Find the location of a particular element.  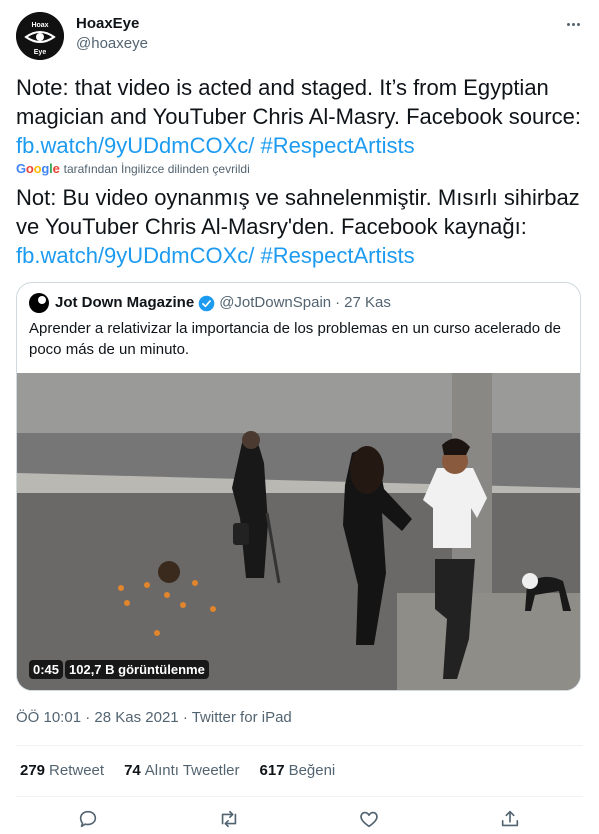

quoted-tweet-header: Jot Down Magazine @JotDownSpain · 27 Kas is located at coordinates (210, 303).